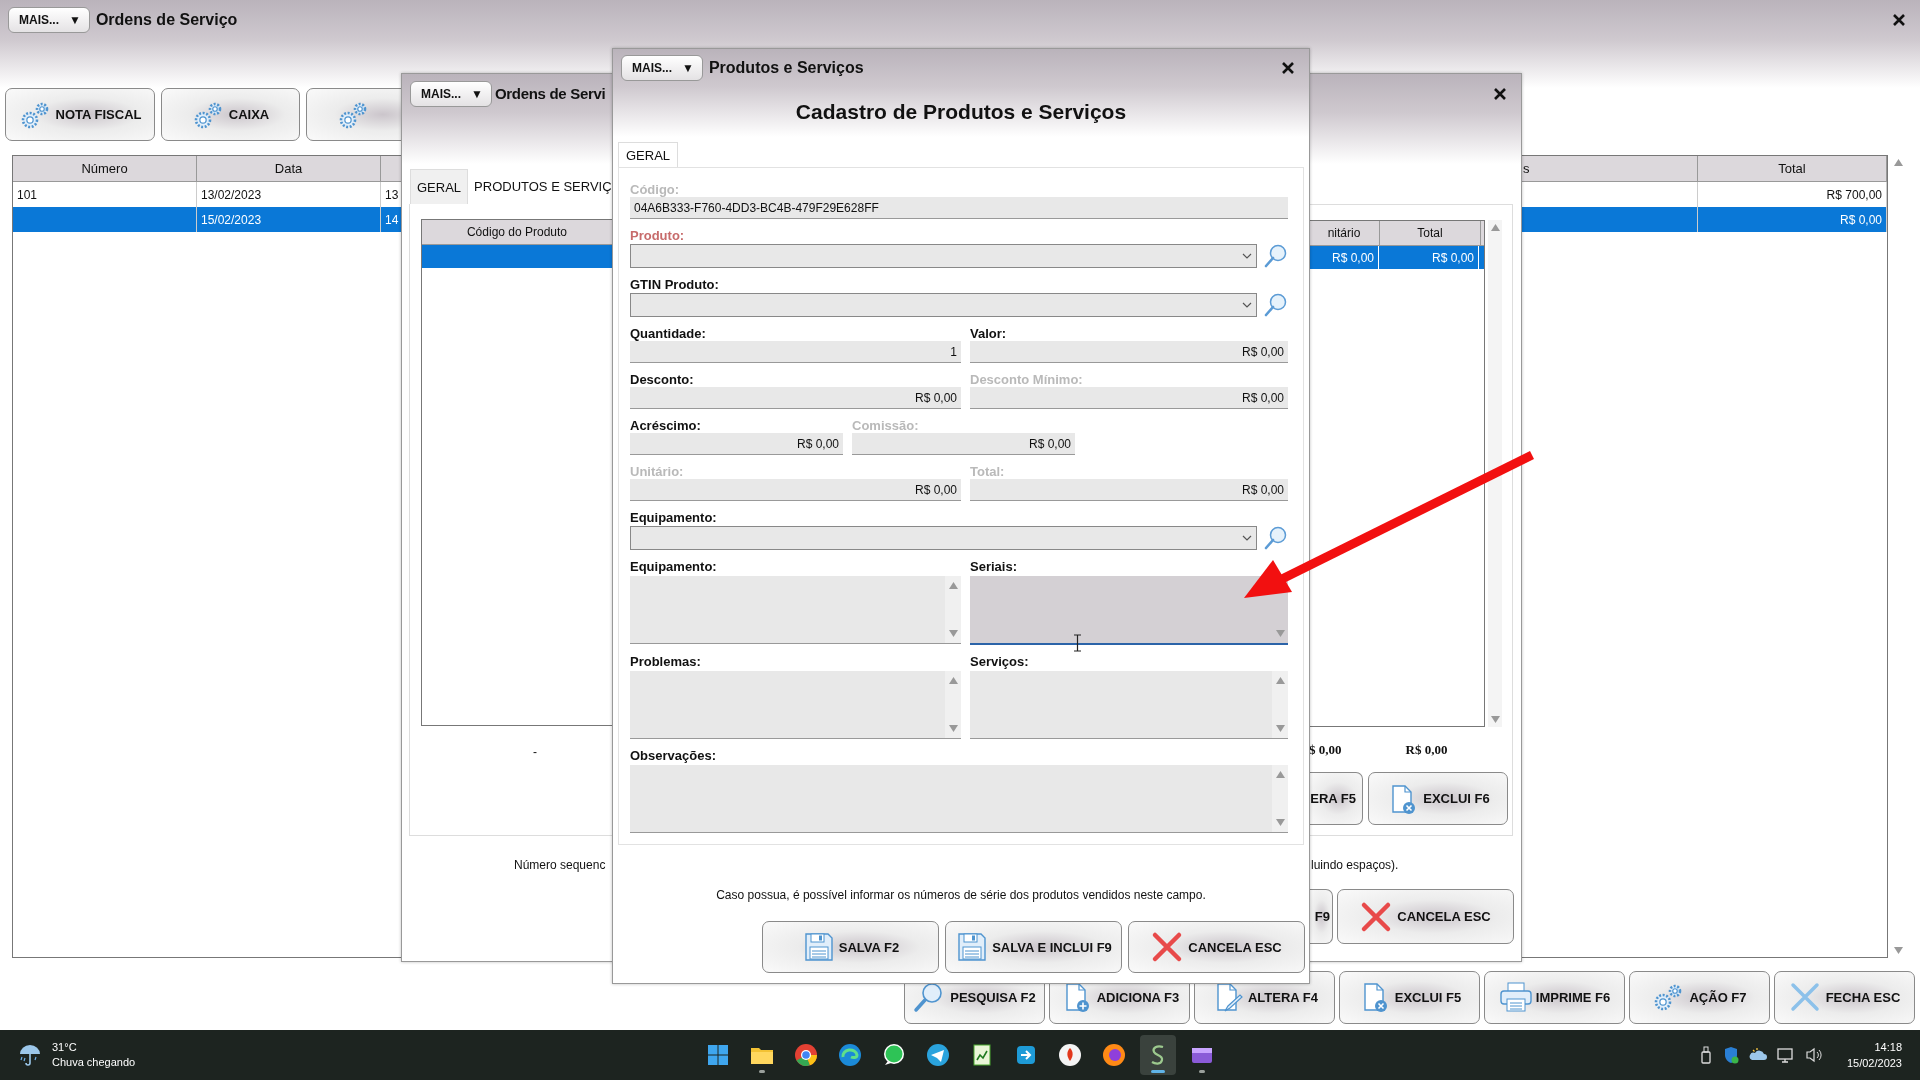 Image resolution: width=1920 pixels, height=1080 pixels. Describe the element at coordinates (392, 194) in the screenshot. I see `table-cell: 13` at that location.